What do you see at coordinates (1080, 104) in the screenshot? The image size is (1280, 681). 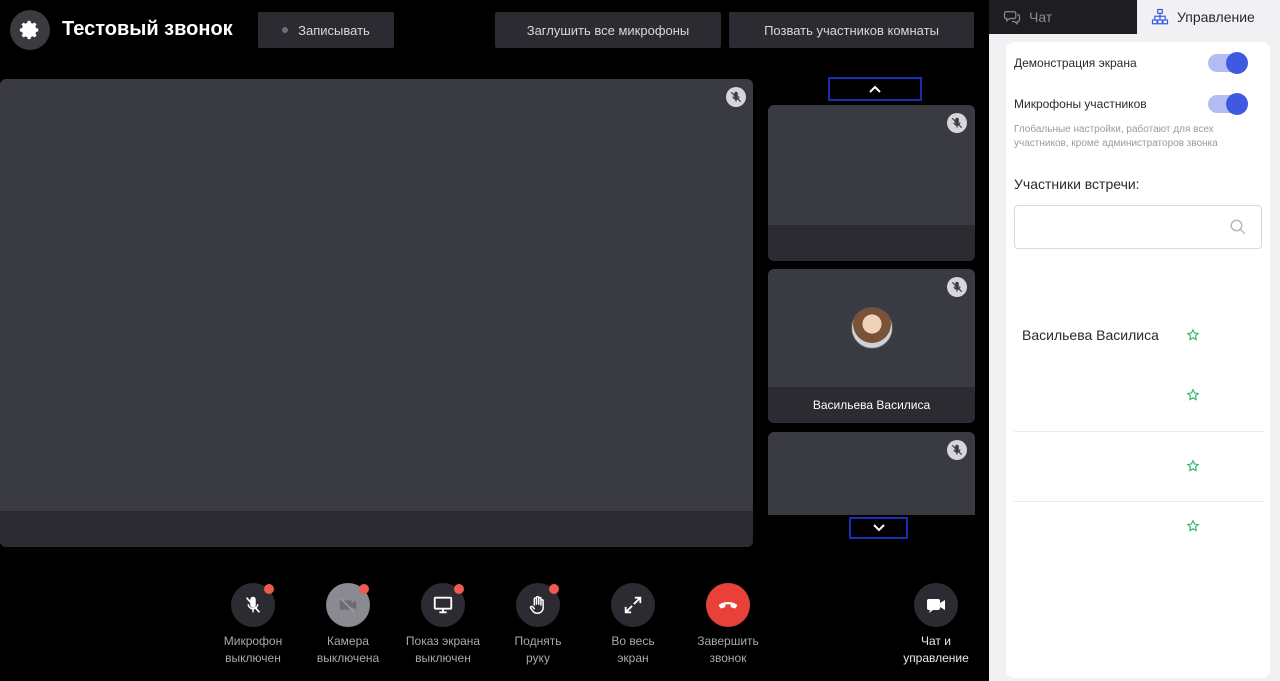 I see `participant-mics-setting-label: Микрофоны участников` at bounding box center [1080, 104].